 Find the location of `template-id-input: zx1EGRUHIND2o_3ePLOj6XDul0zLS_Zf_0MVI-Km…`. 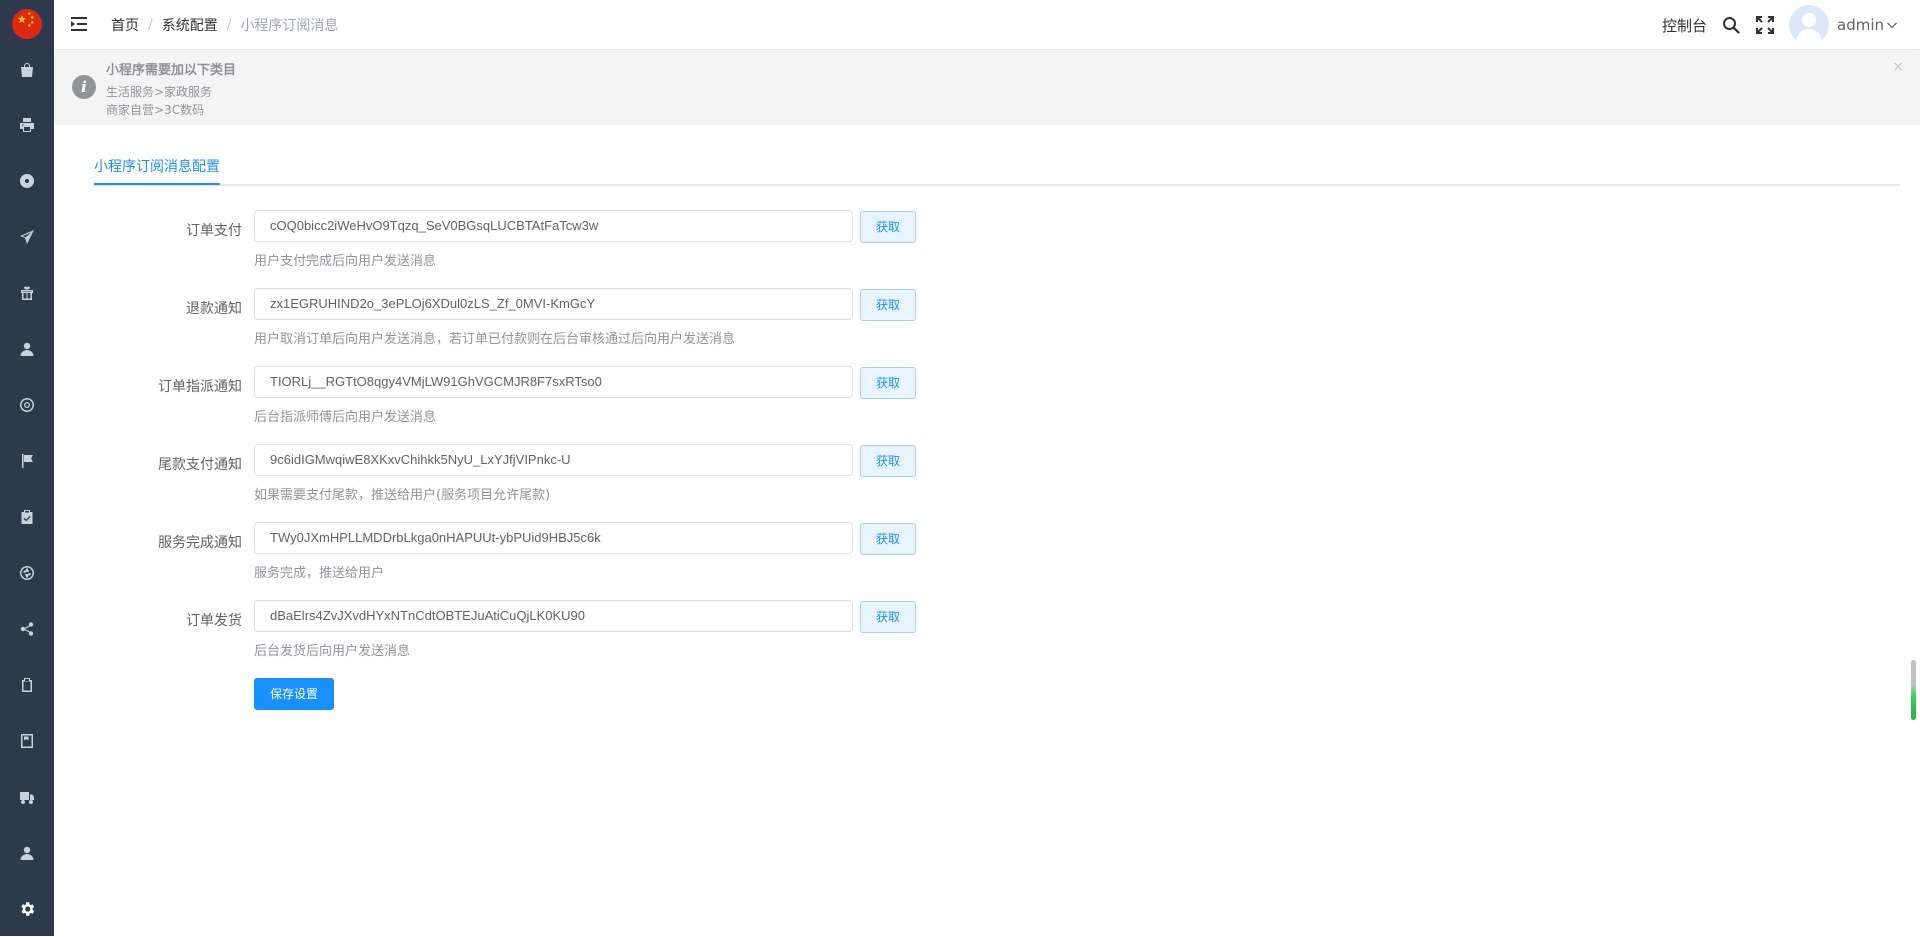

template-id-input: zx1EGRUHIND2o_3ePLOj6XDul0zLS_Zf_0MVI-Km… is located at coordinates (553, 304).